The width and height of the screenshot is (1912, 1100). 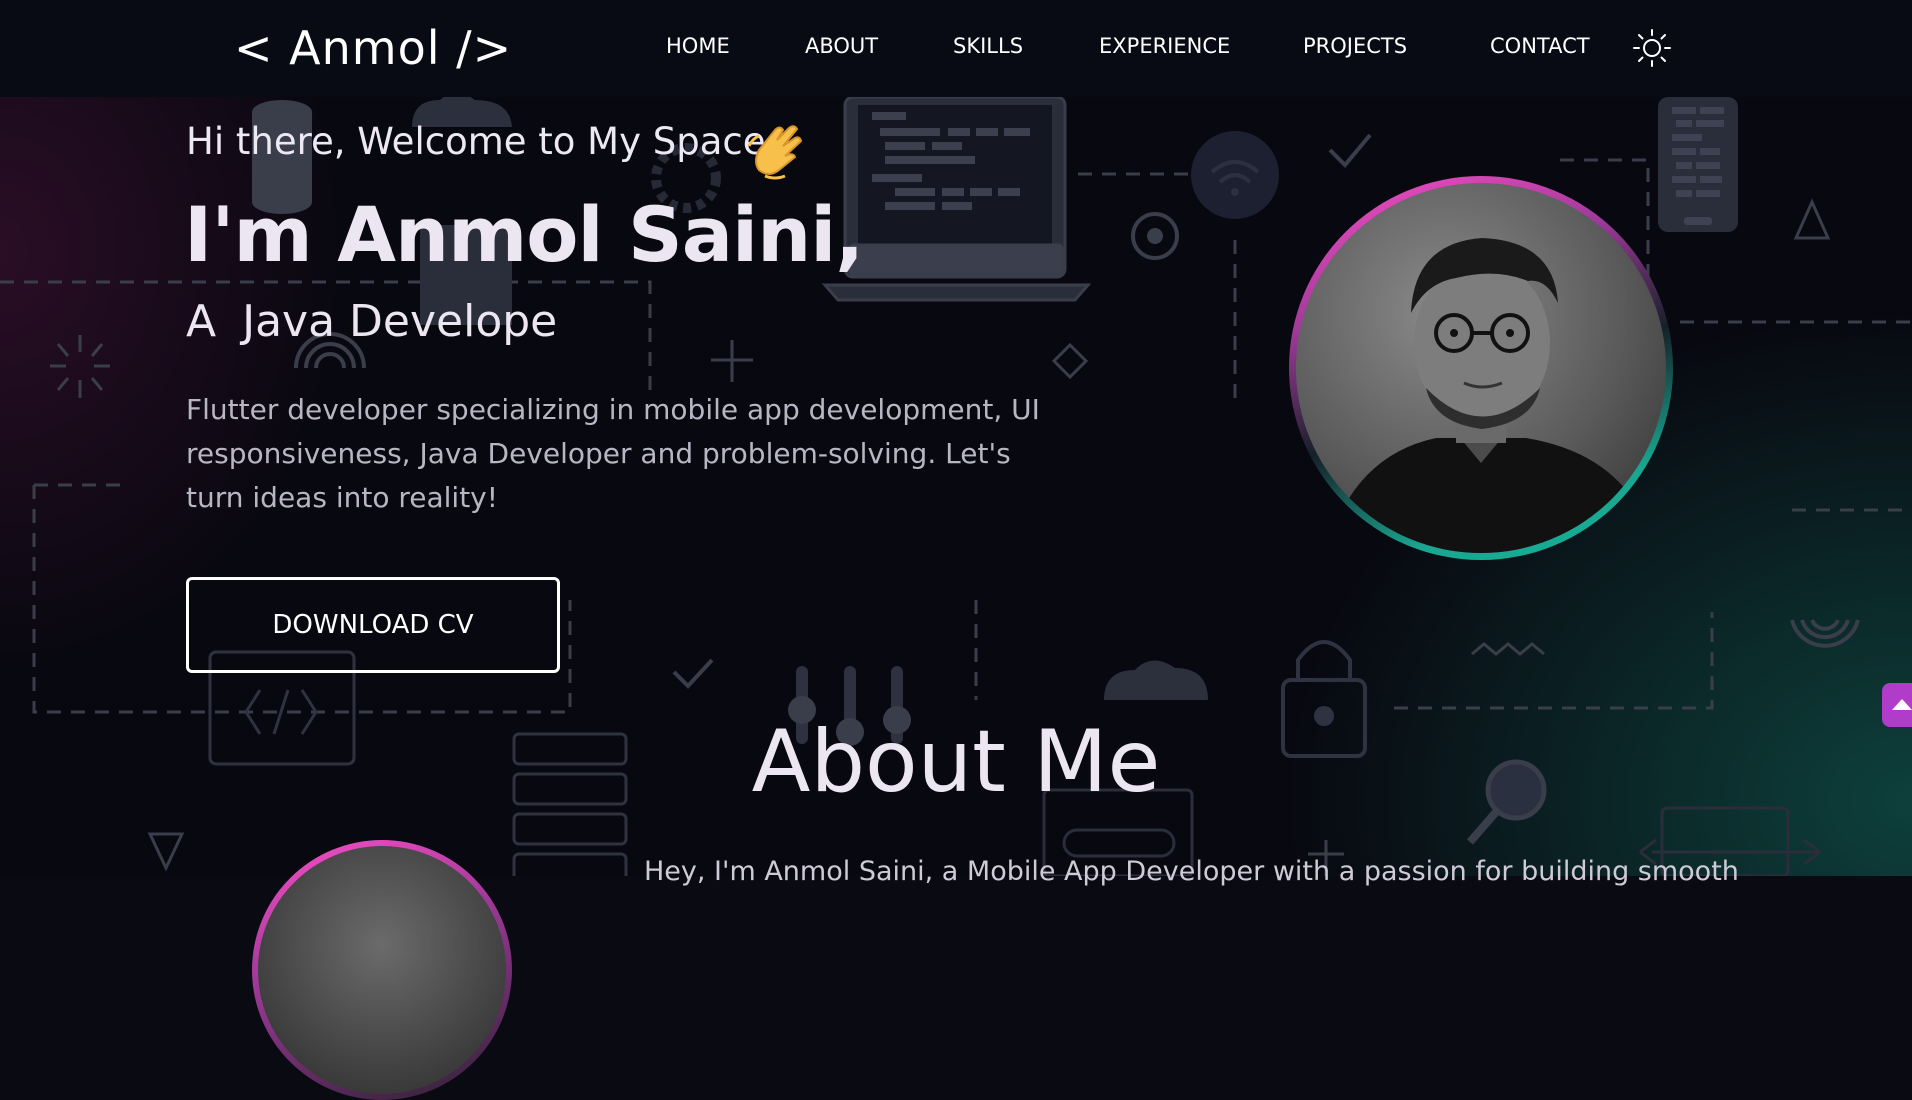 I want to click on hero-role-prefix: A, so click(x=201, y=321).